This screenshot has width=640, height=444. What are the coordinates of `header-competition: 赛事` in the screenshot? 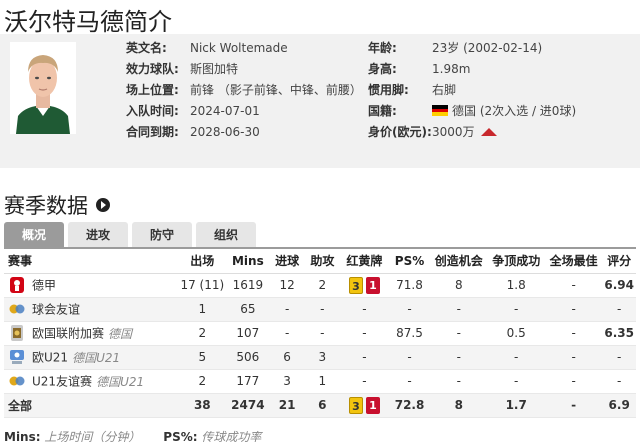 It's located at (91, 261).